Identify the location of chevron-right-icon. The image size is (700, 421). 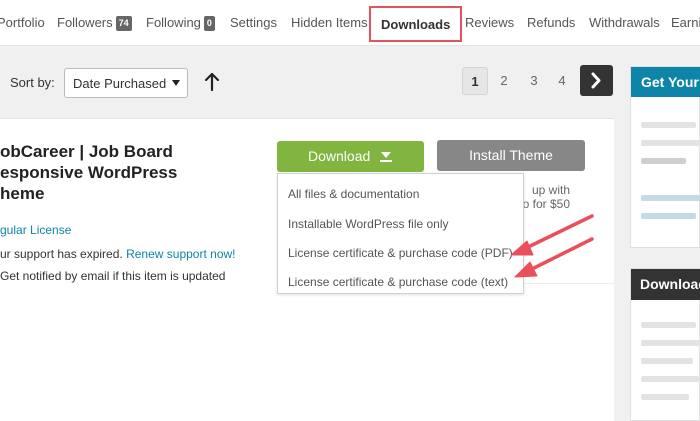
(596, 80).